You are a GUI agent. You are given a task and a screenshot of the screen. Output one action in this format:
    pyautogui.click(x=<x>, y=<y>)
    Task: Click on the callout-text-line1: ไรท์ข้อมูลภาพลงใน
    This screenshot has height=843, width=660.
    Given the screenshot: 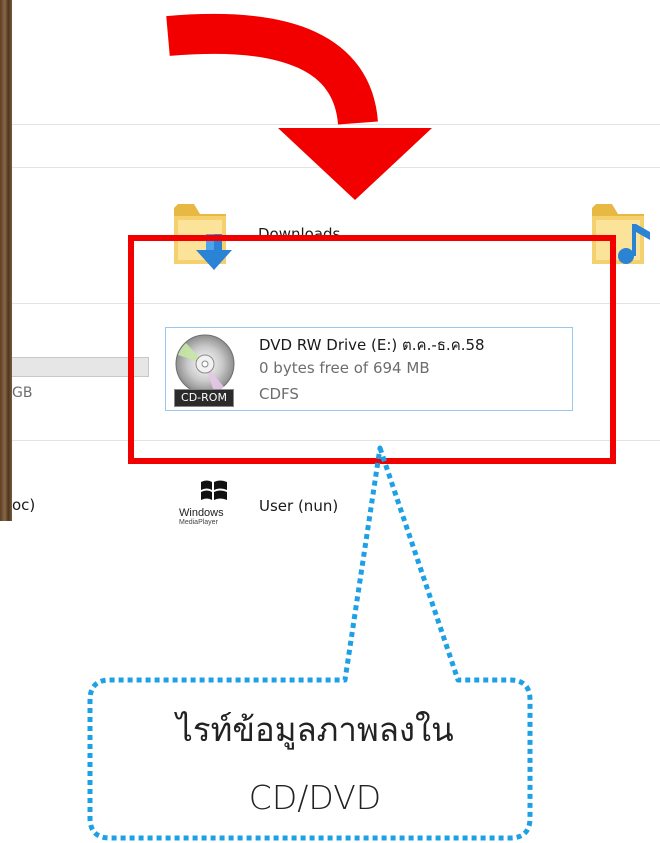 What is the action you would take?
    pyautogui.click(x=315, y=729)
    